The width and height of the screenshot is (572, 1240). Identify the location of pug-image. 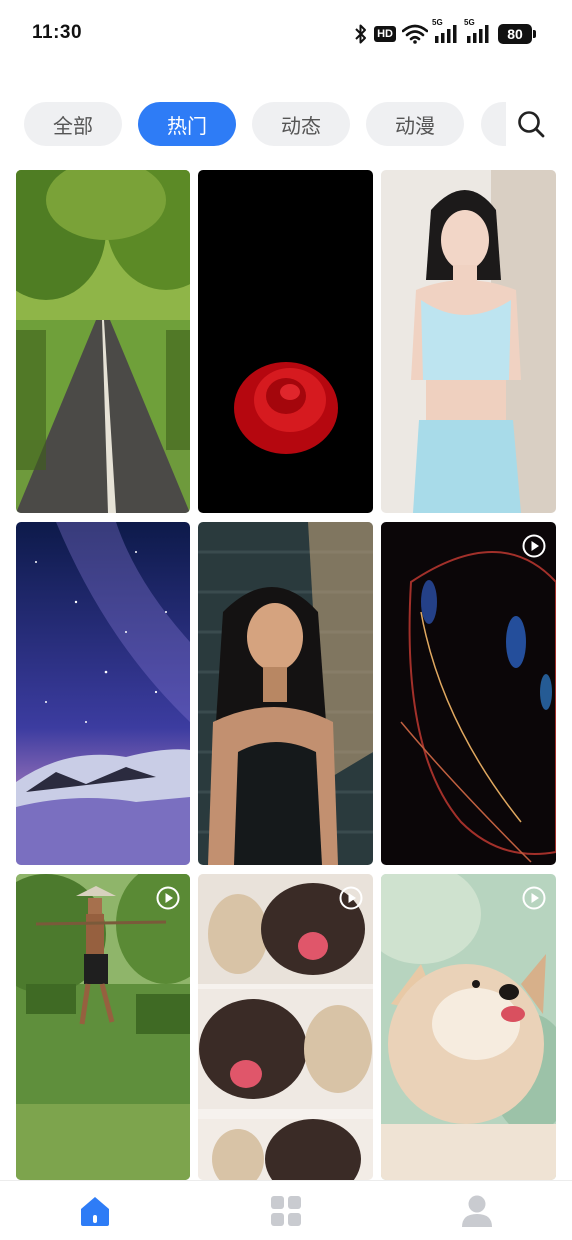
(285, 1027).